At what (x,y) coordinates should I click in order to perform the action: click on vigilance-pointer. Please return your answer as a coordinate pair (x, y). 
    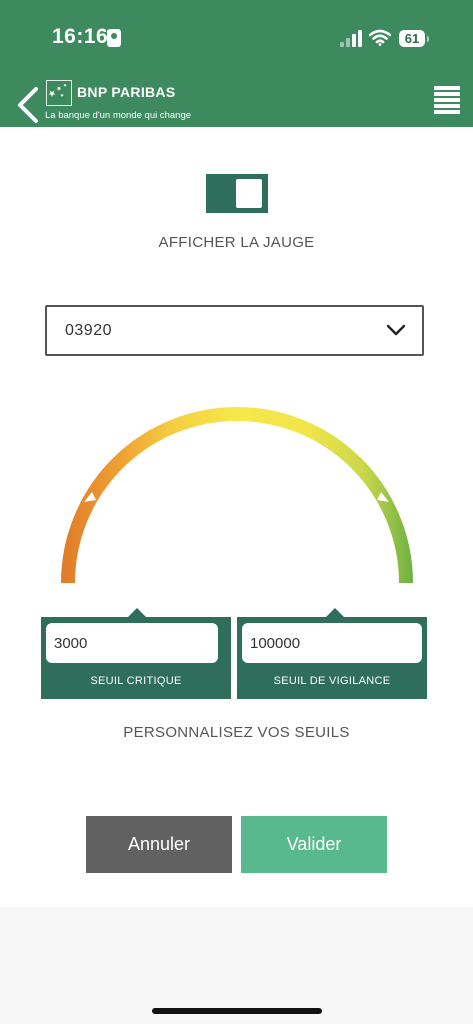
    Looking at the image, I should click on (335, 612).